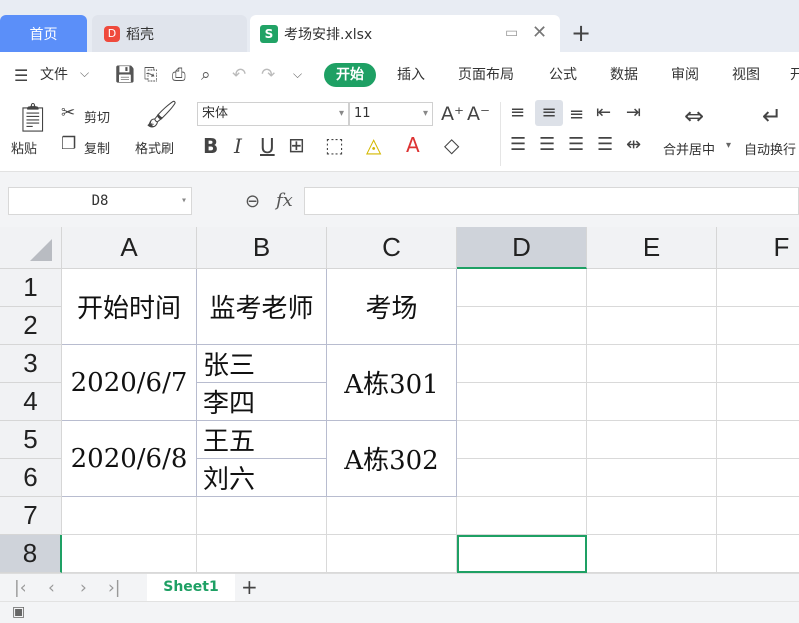 The width and height of the screenshot is (799, 623). Describe the element at coordinates (522, 516) in the screenshot. I see `cell-d7` at that location.